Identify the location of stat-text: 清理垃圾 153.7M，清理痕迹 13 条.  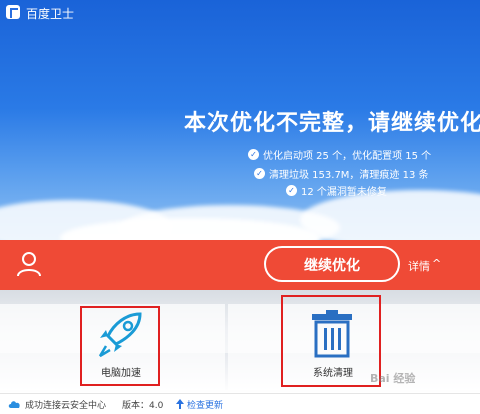
(349, 175).